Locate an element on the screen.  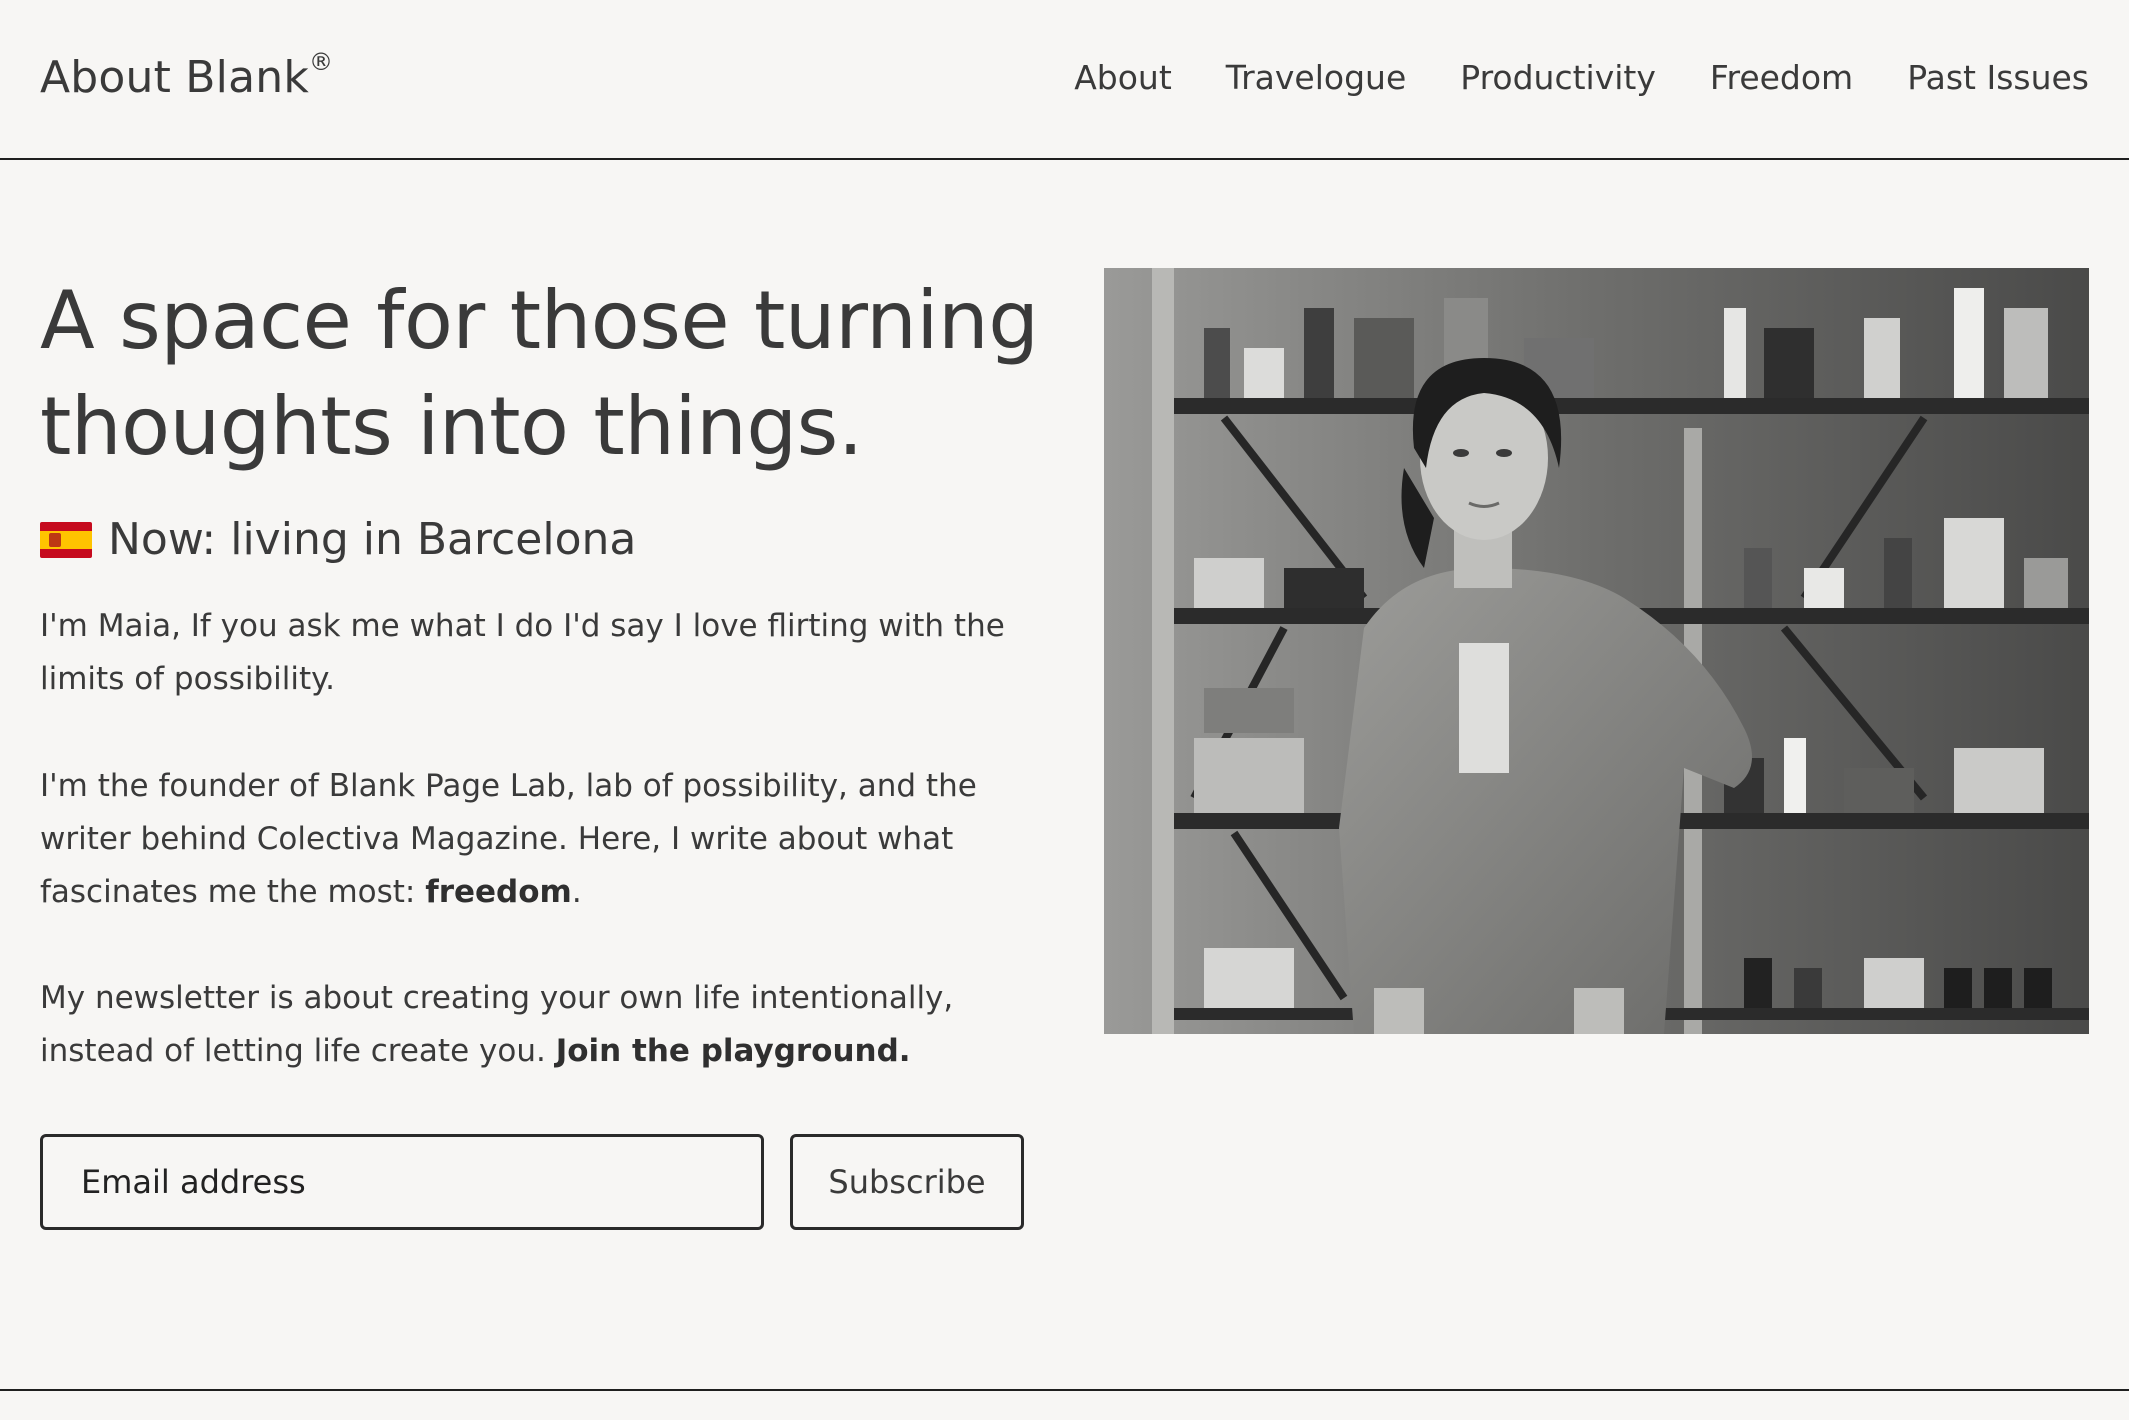
footer-divider is located at coordinates (1064, 1390).